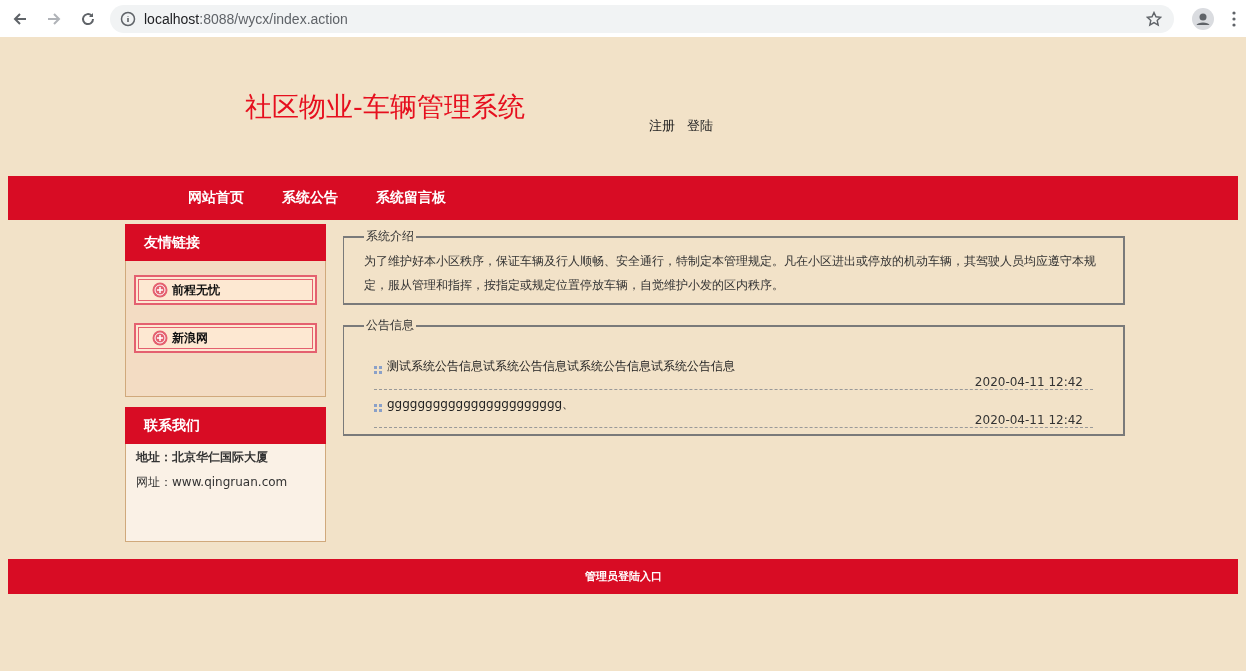  What do you see at coordinates (202, 457) in the screenshot?
I see `contact-text: 地址：北京华仁国际大厦` at bounding box center [202, 457].